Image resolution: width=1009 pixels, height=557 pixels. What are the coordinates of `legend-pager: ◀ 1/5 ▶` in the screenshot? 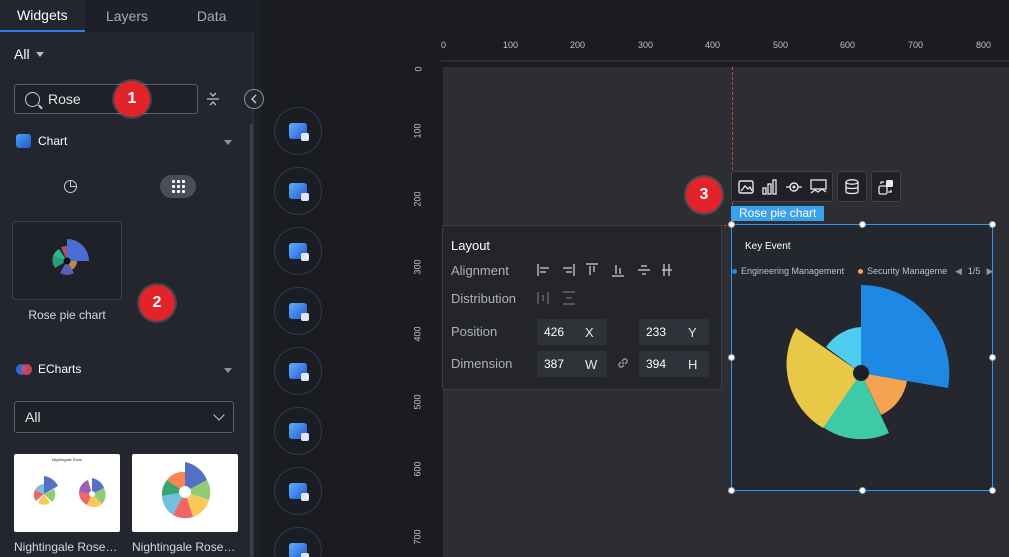 It's located at (974, 271).